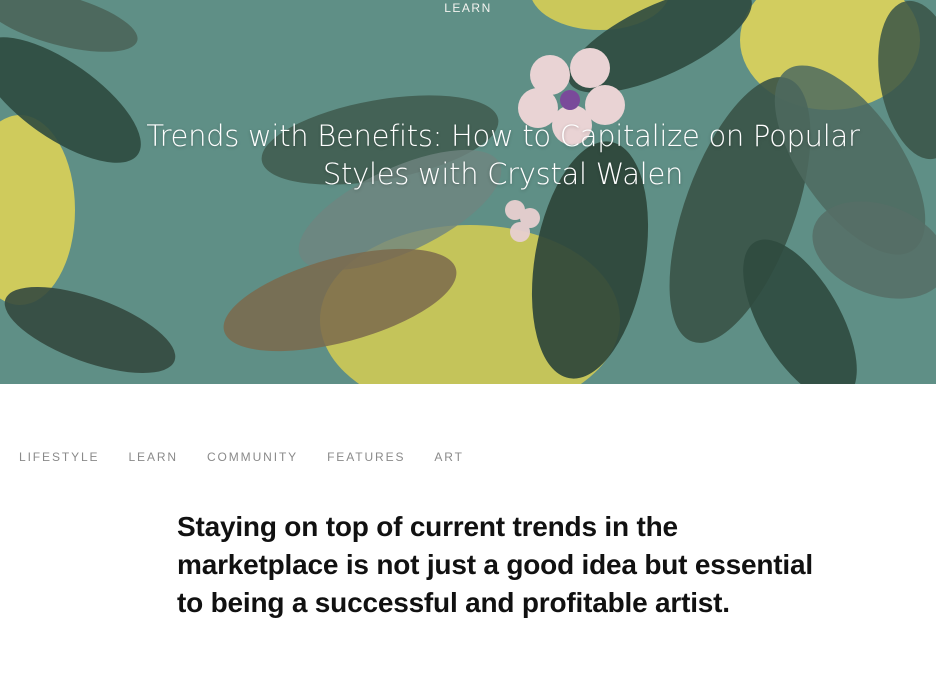 Image resolution: width=936 pixels, height=687 pixels. I want to click on nav-item-art: ART, so click(448, 457).